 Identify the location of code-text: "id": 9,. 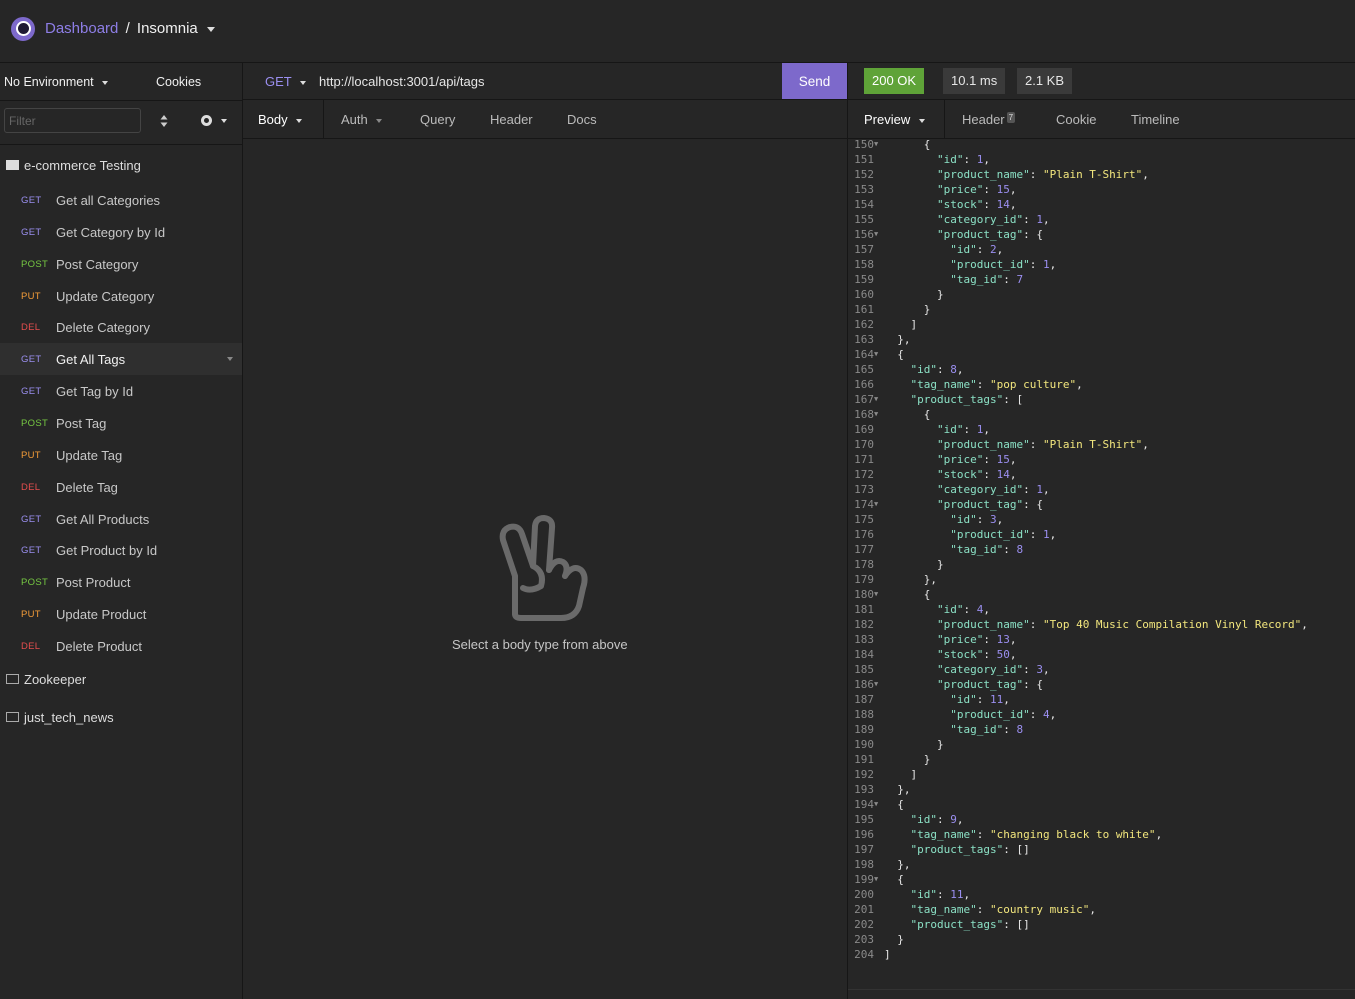
(937, 819).